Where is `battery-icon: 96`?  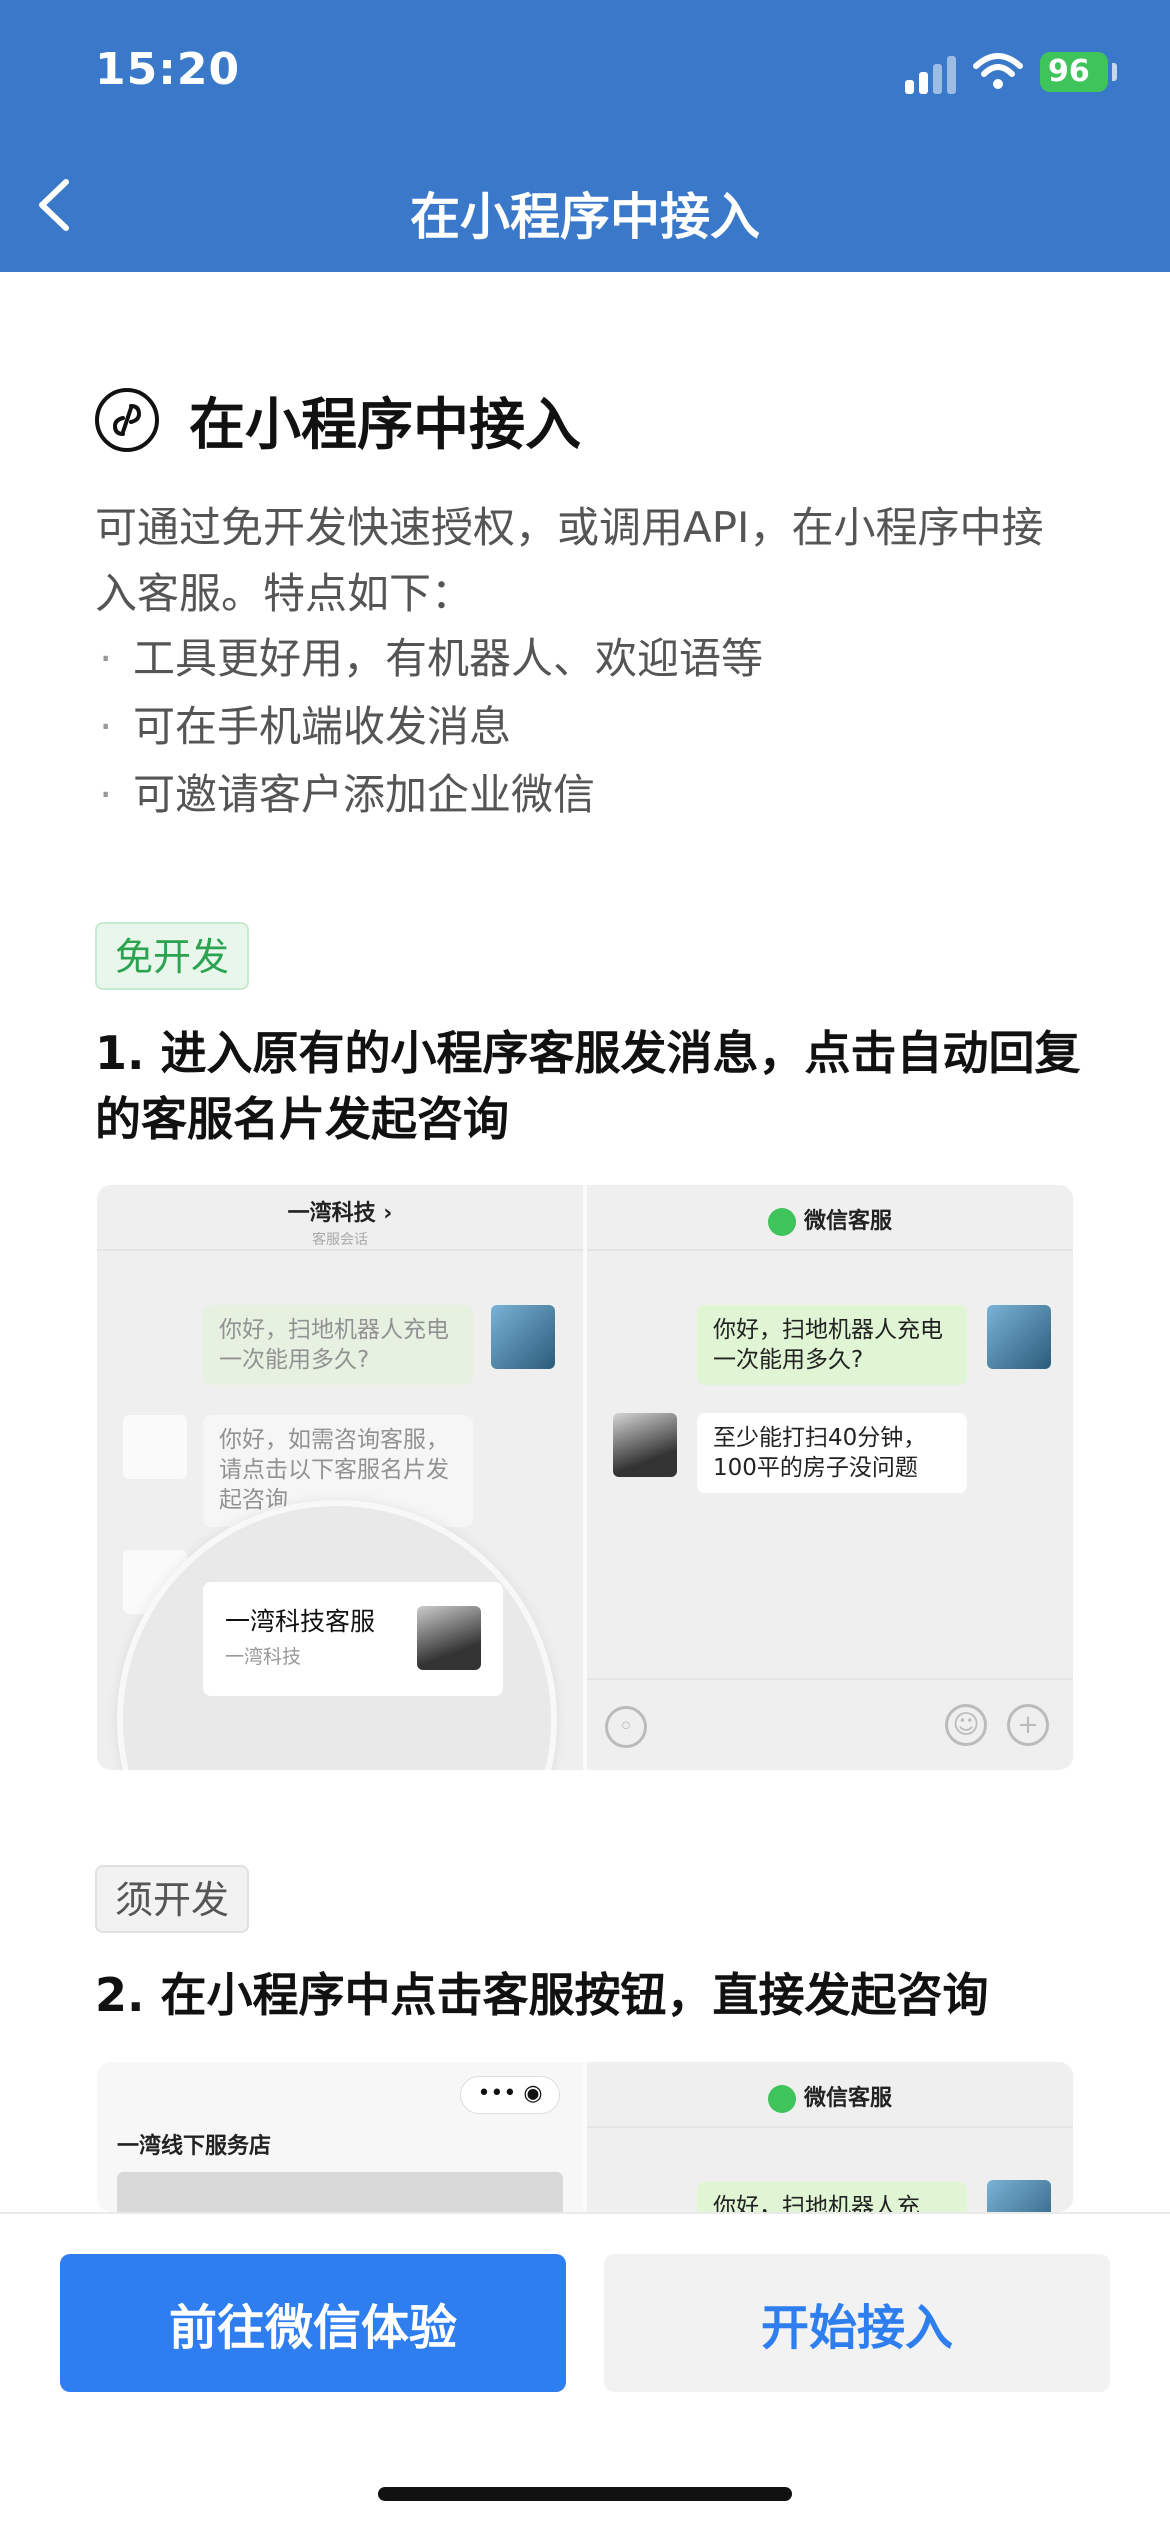
battery-icon: 96 is located at coordinates (1074, 72).